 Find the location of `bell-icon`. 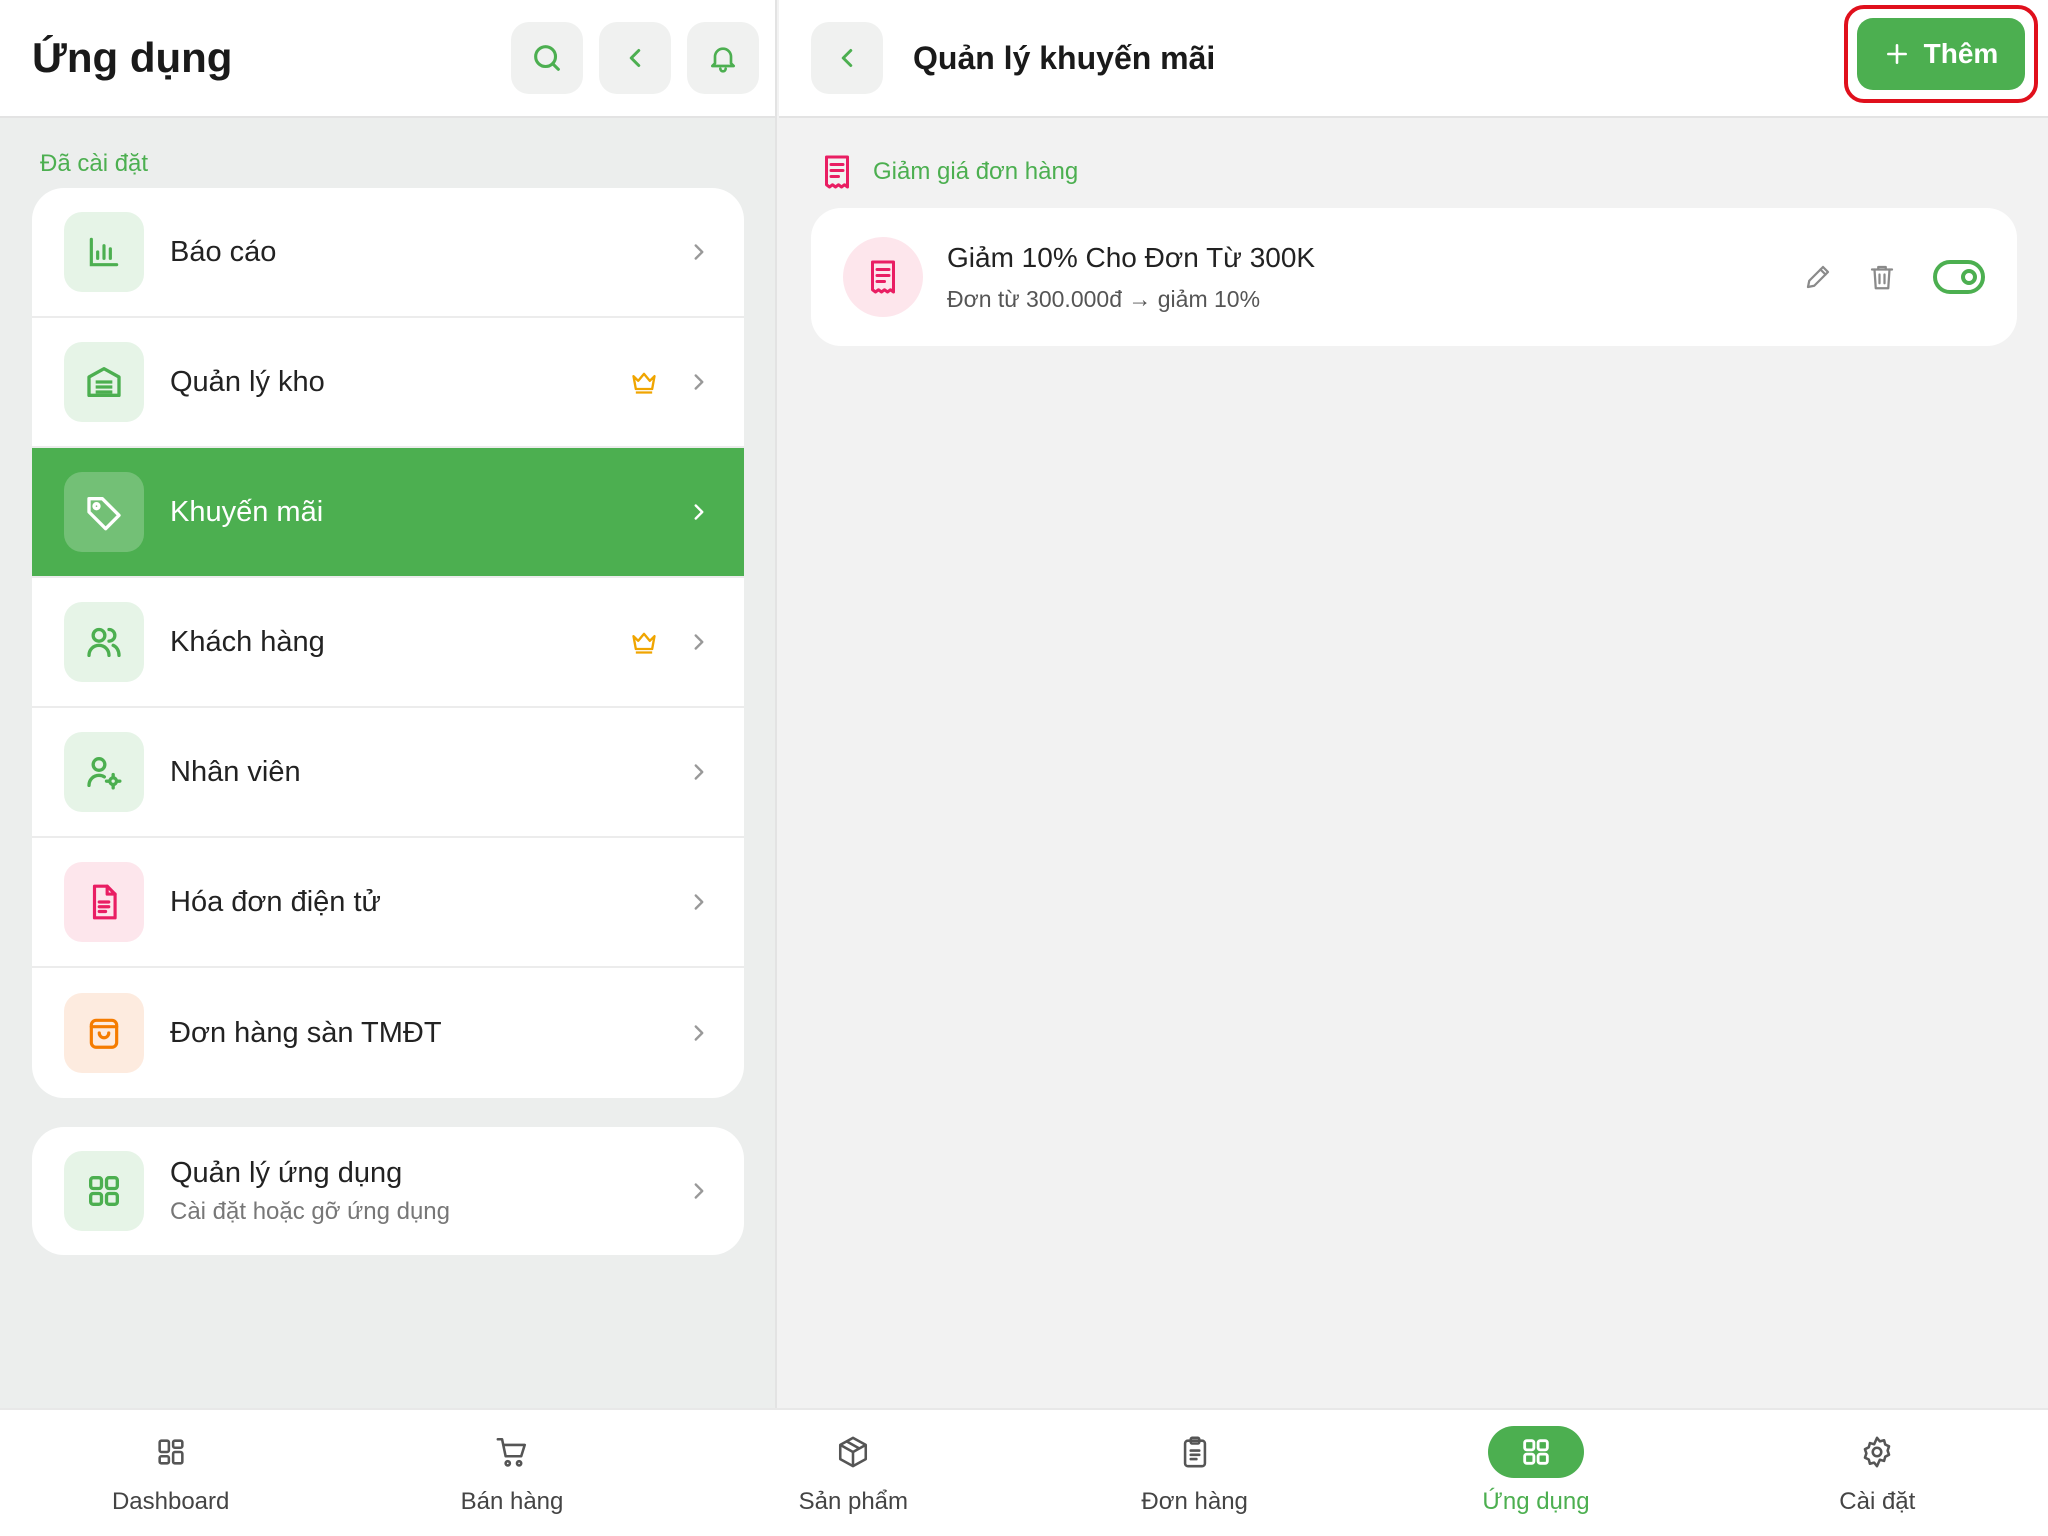

bell-icon is located at coordinates (723, 60).